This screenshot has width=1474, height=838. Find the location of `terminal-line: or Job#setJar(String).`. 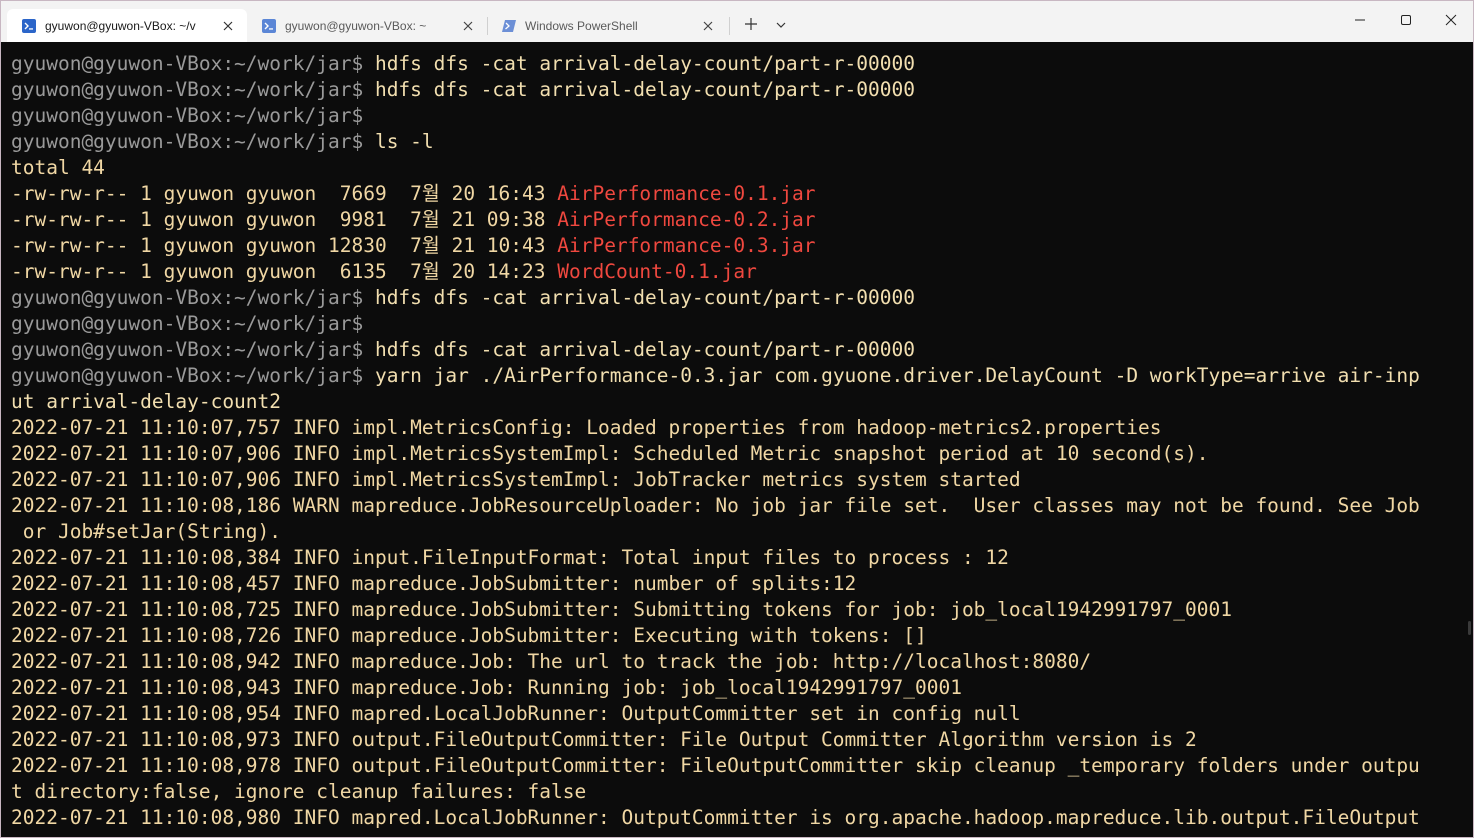

terminal-line: or Job#setJar(String). is located at coordinates (742, 532).